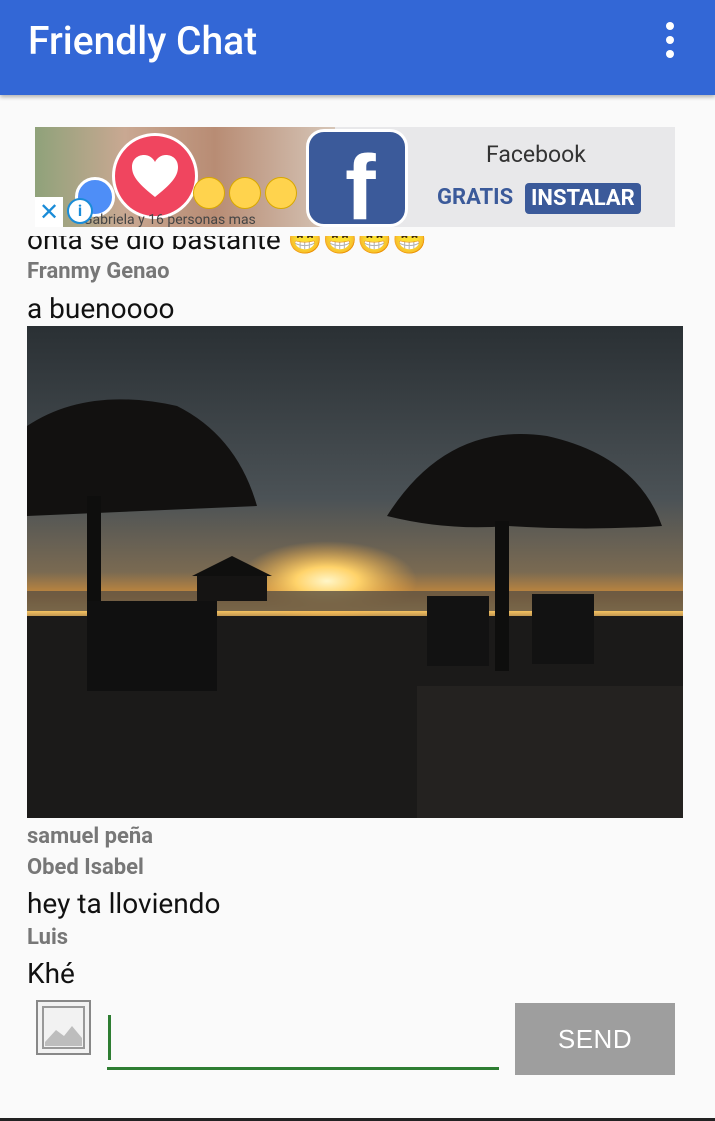  What do you see at coordinates (124, 903) in the screenshot?
I see `message-text: hey ta lloviendo` at bounding box center [124, 903].